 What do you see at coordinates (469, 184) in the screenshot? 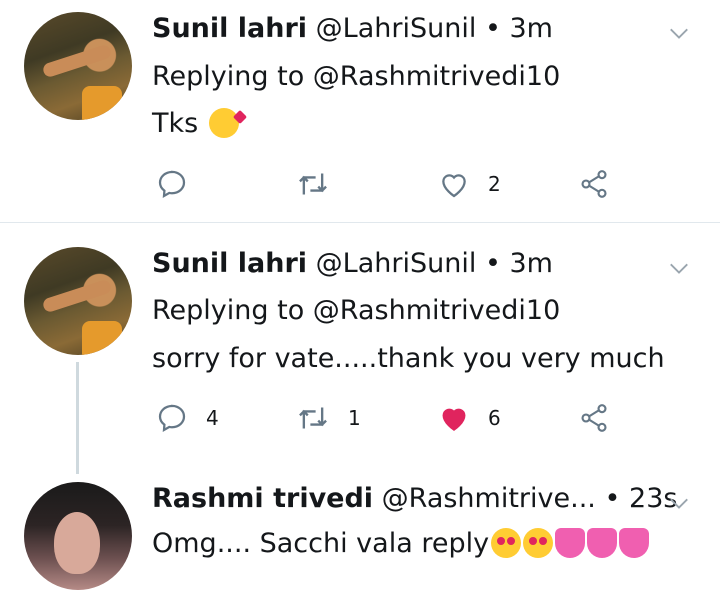
I see `like-button: 2` at bounding box center [469, 184].